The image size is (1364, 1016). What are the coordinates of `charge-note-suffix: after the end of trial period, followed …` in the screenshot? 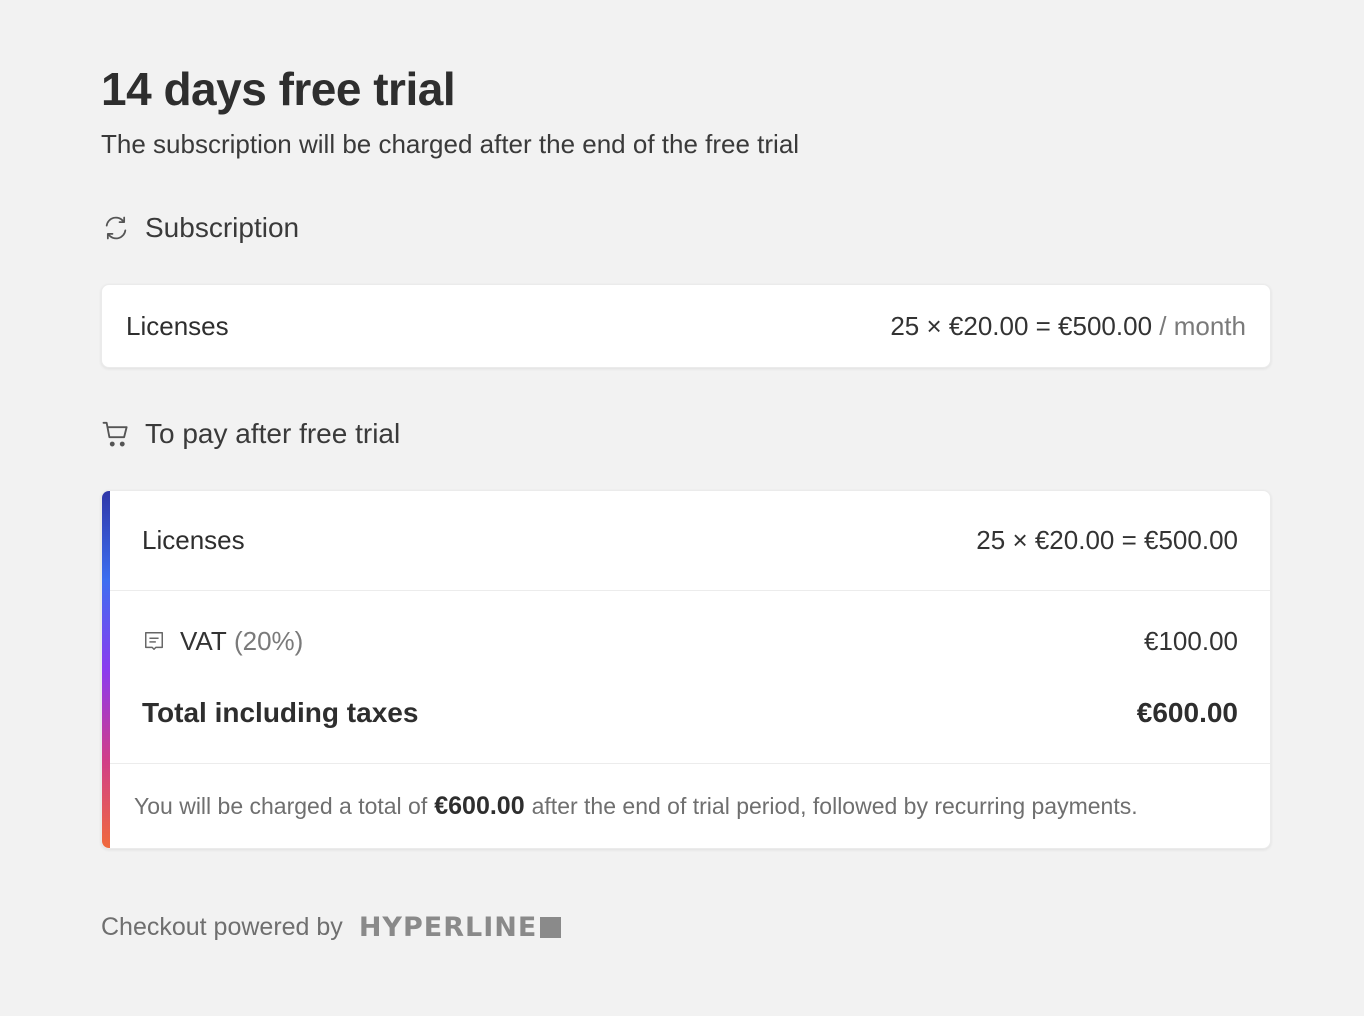 It's located at (834, 805).